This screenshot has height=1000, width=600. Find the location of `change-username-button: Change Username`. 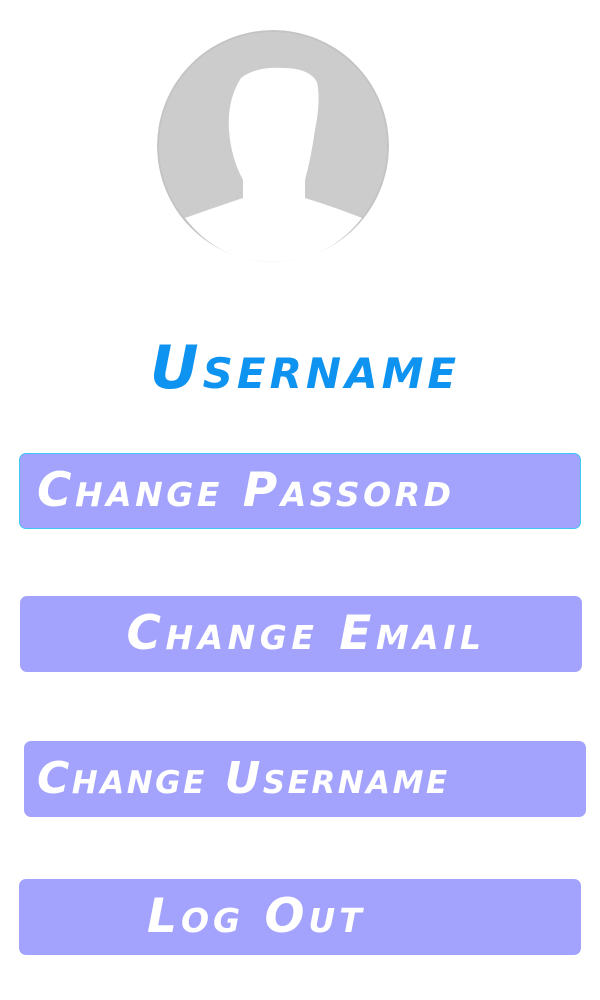

change-username-button: Change Username is located at coordinates (305, 779).